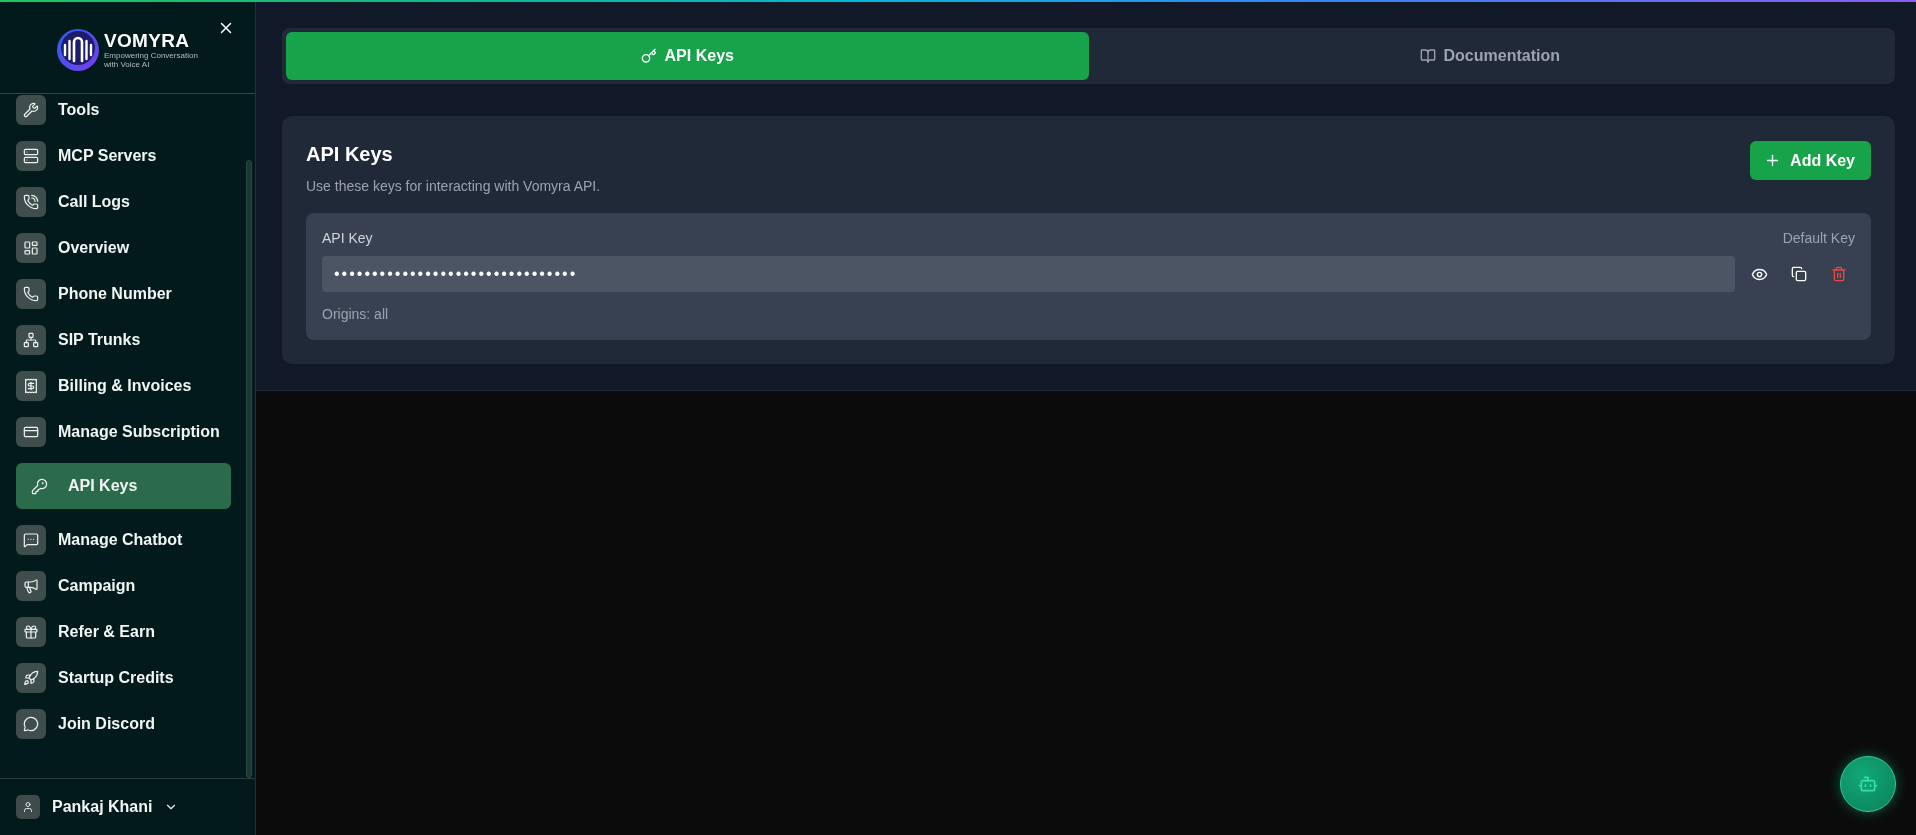 The image size is (1916, 835). What do you see at coordinates (123, 486) in the screenshot?
I see `nav-item: API Keys` at bounding box center [123, 486].